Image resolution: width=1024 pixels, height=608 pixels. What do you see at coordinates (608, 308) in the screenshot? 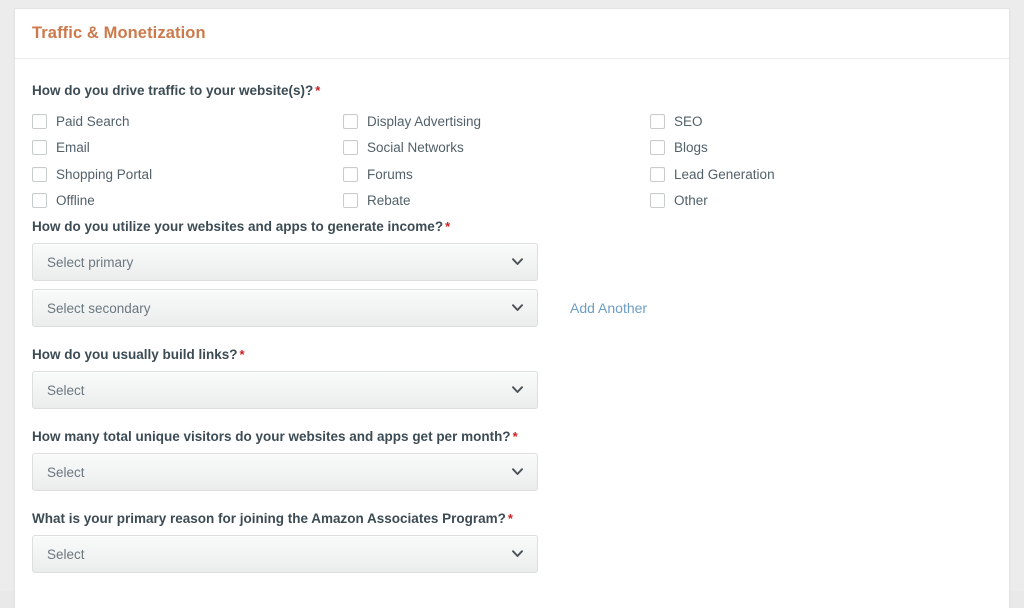
I see `add-another-link: Add Another` at bounding box center [608, 308].